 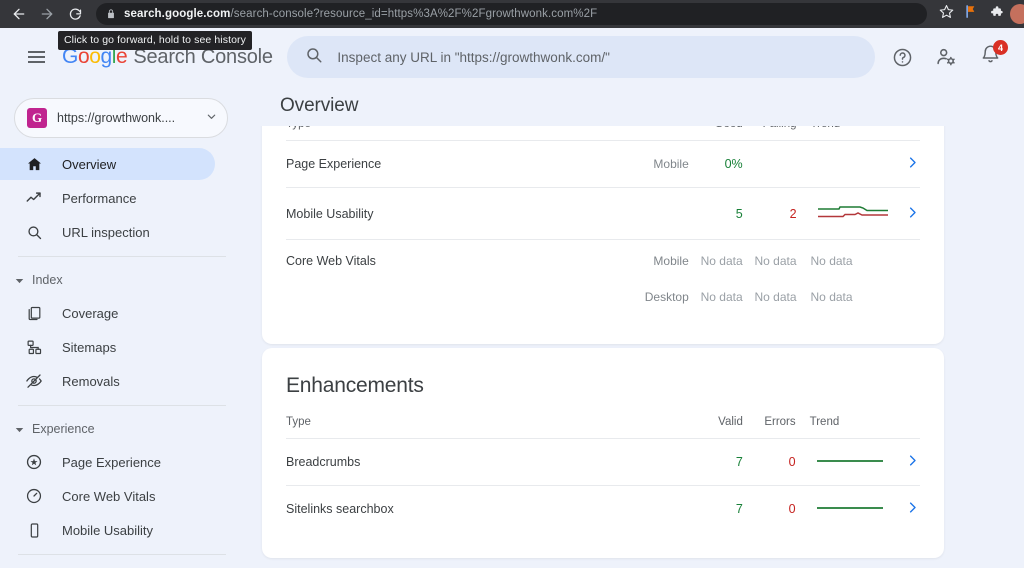 I want to click on table-row: Page Experience Mobile 0%, so click(x=603, y=164).